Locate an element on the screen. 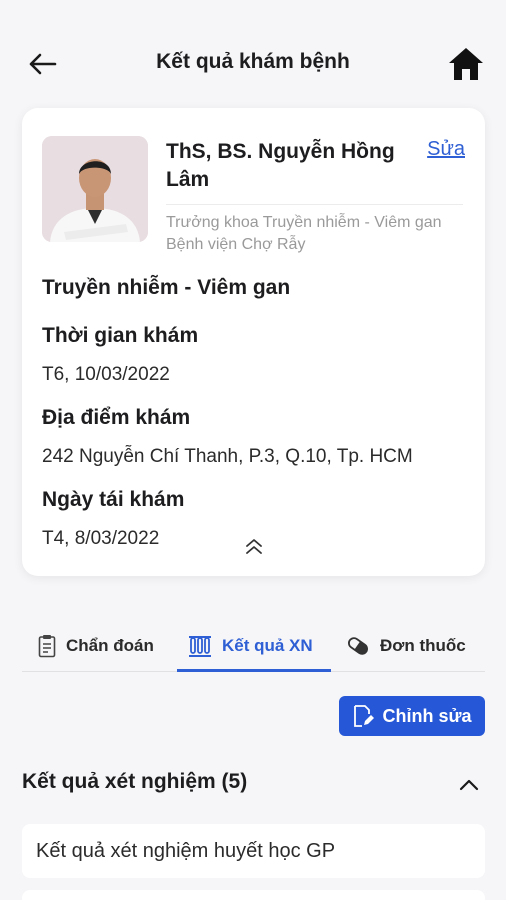 The image size is (506, 900). doctor-photo-icon is located at coordinates (95, 189).